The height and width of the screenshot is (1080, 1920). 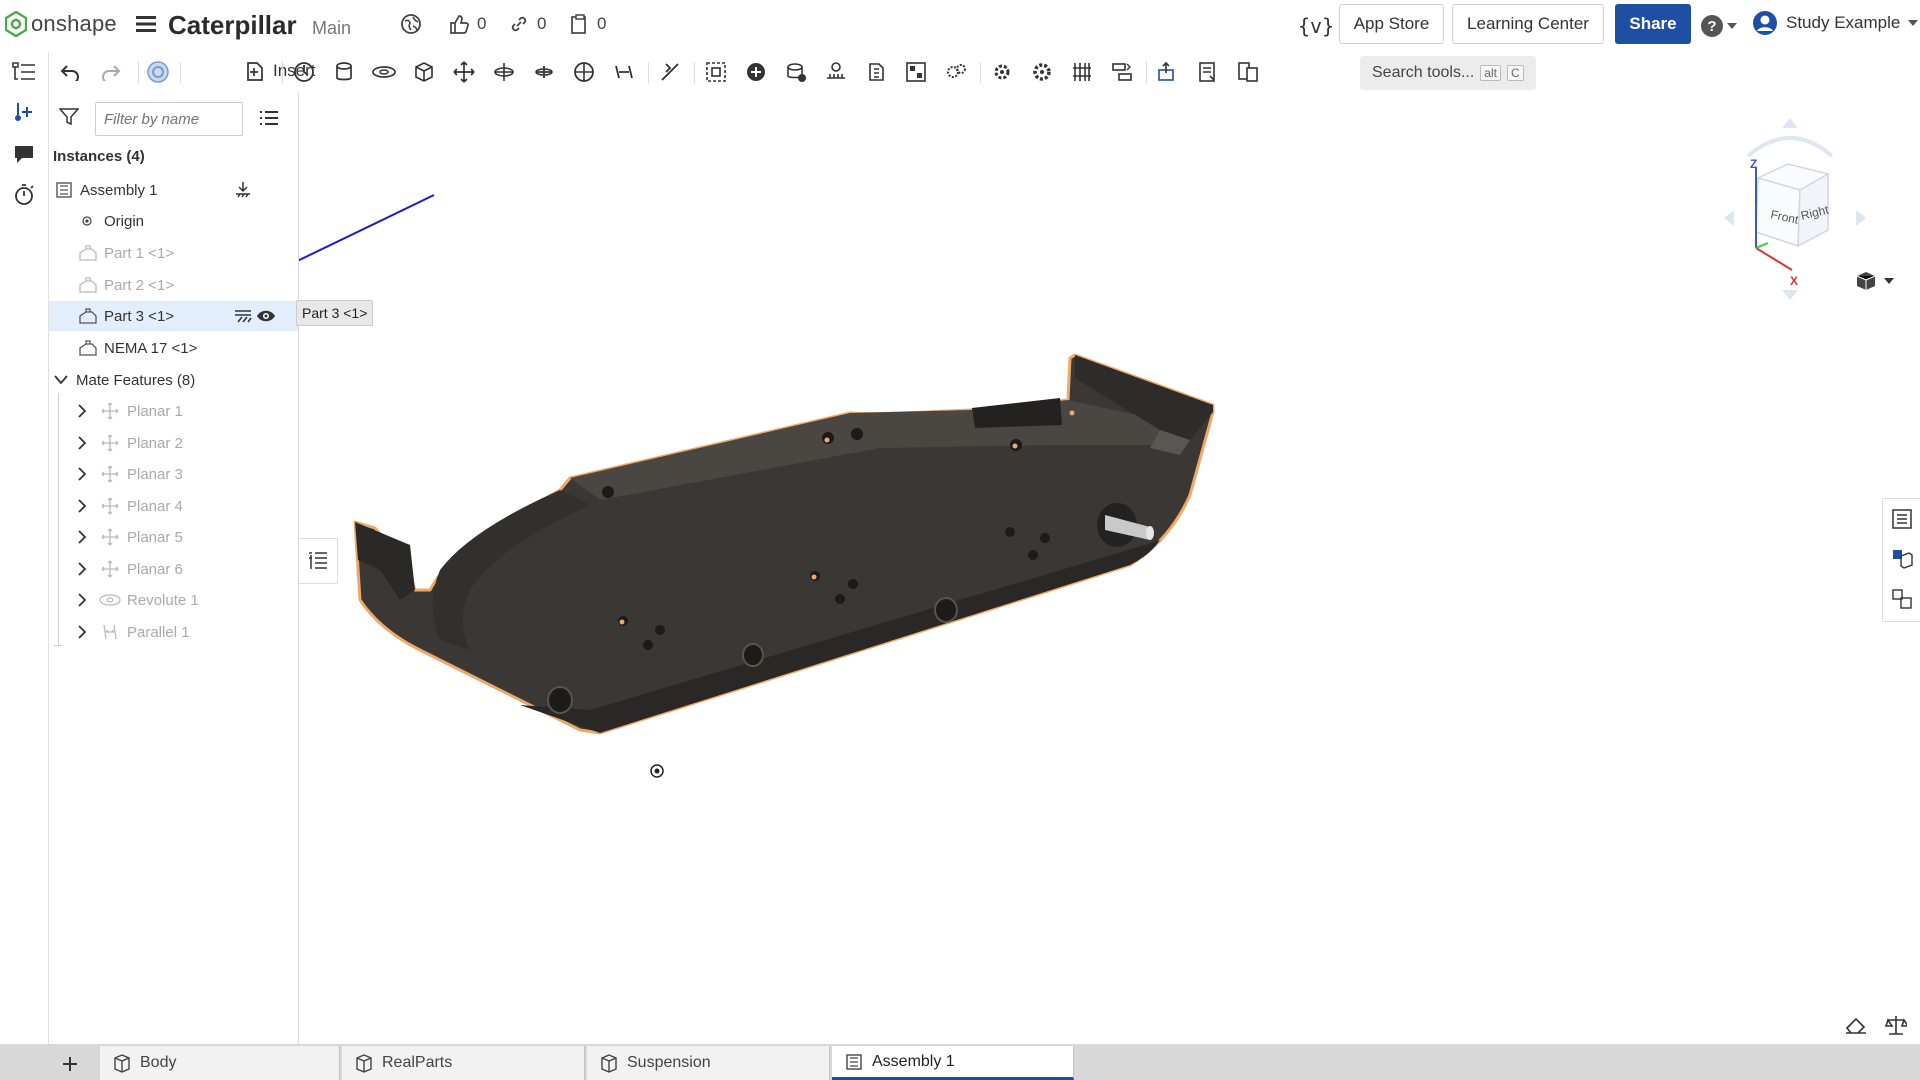 I want to click on help-menu: ?, so click(x=1718, y=26).